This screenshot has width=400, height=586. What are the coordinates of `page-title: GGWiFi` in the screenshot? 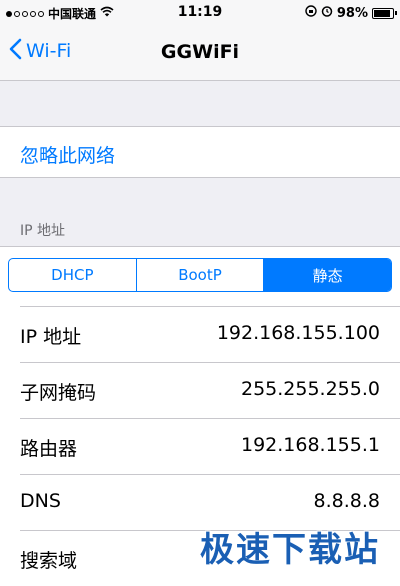 It's located at (200, 52).